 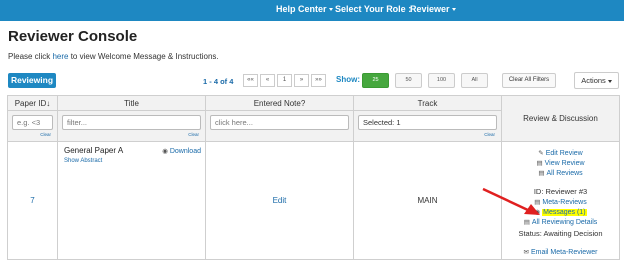 What do you see at coordinates (560, 191) in the screenshot?
I see `reviewer-id-text: ID: Reviewer #3` at bounding box center [560, 191].